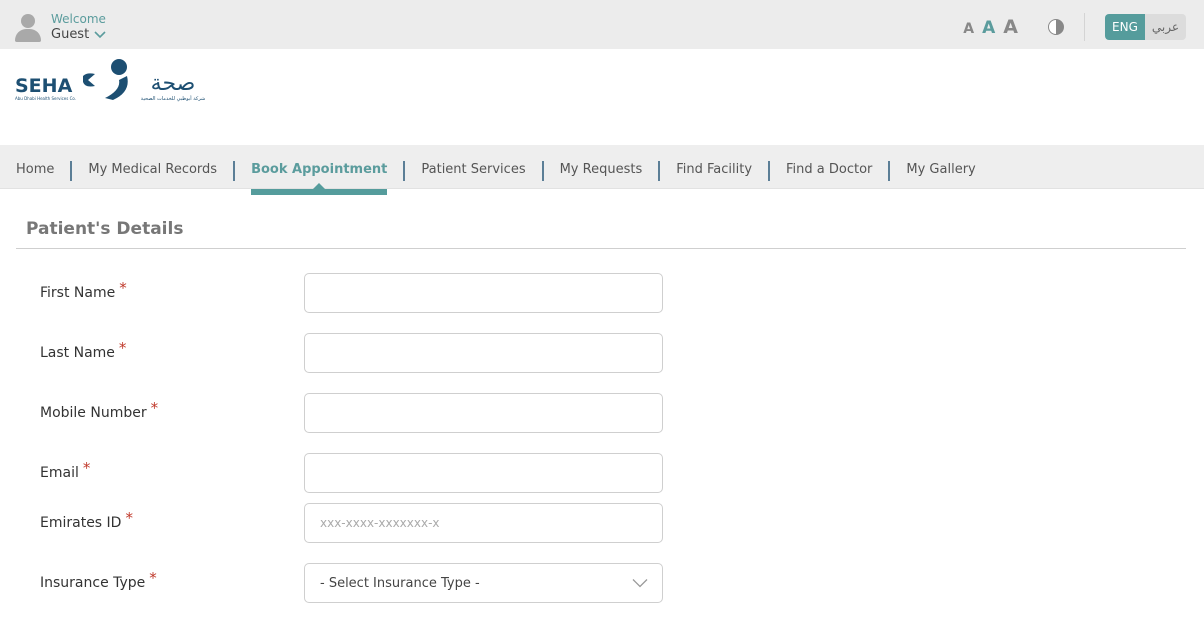 The width and height of the screenshot is (1204, 630). What do you see at coordinates (601, 248) in the screenshot?
I see `section-divider` at bounding box center [601, 248].